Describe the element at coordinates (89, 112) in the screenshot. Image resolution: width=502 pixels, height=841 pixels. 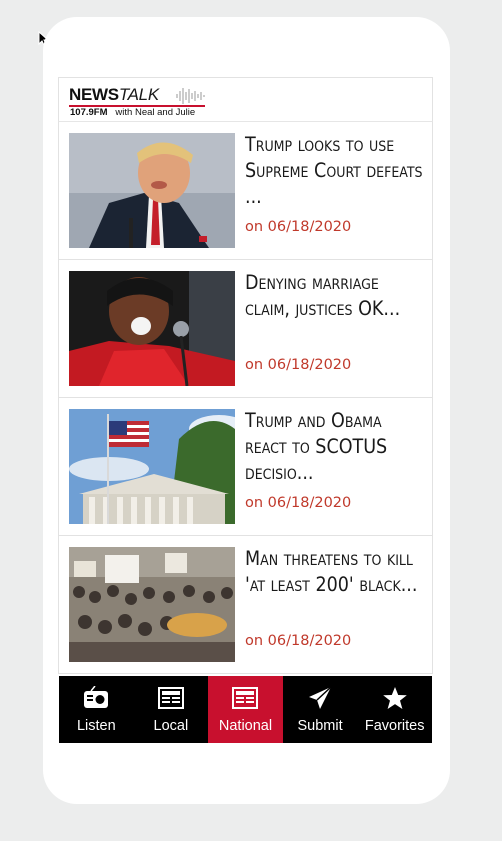
I see `logo-frequency: 107.9FM` at that location.